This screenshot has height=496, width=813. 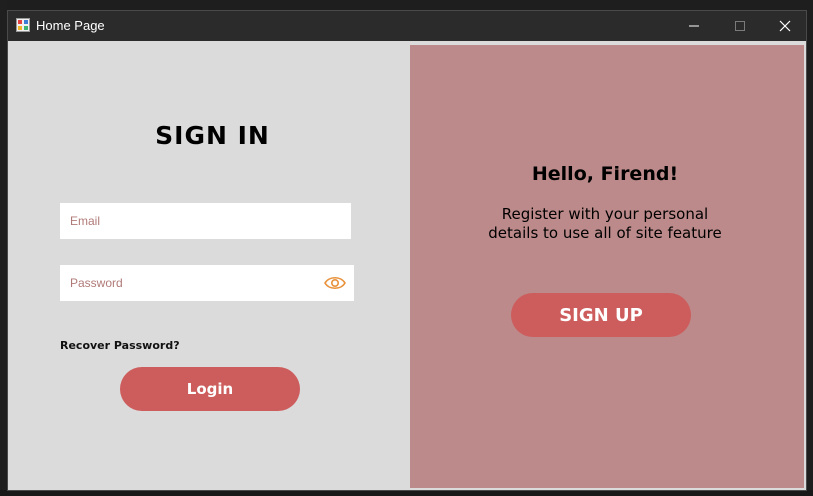 I want to click on app-window-icon, so click(x=23, y=25).